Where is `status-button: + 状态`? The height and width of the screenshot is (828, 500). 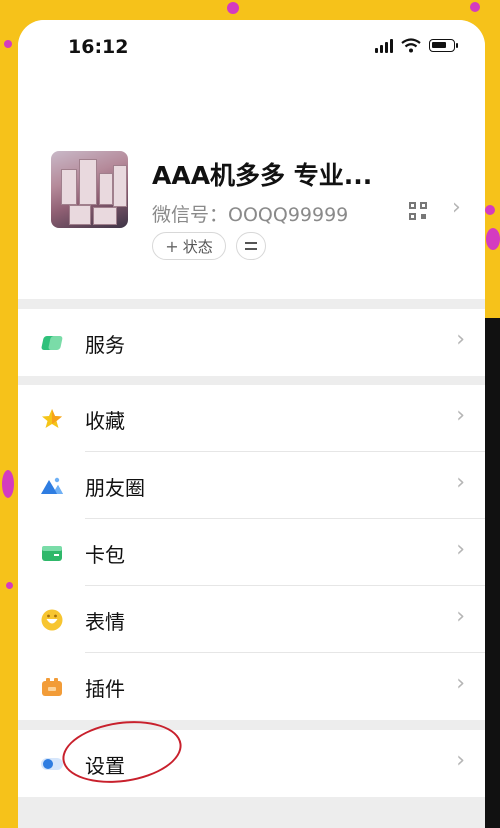
status-button: + 状态 is located at coordinates (189, 246).